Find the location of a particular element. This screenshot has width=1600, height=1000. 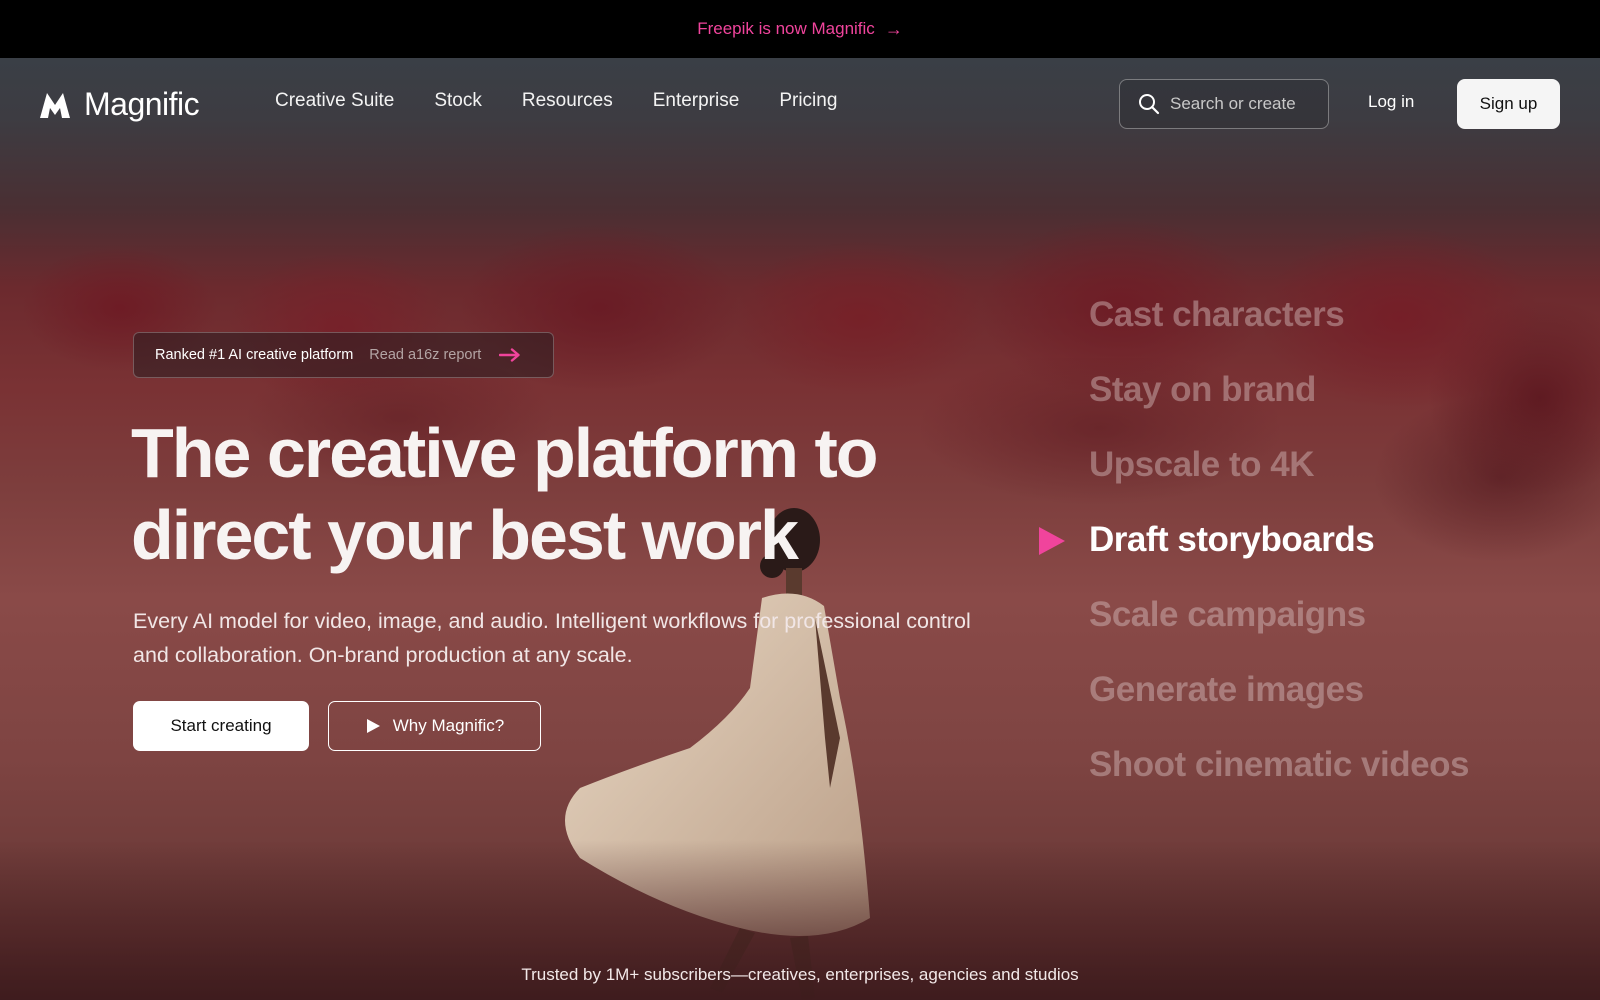

feature-item-draft-storyboards: Draft storyboards is located at coordinates (1279, 552).